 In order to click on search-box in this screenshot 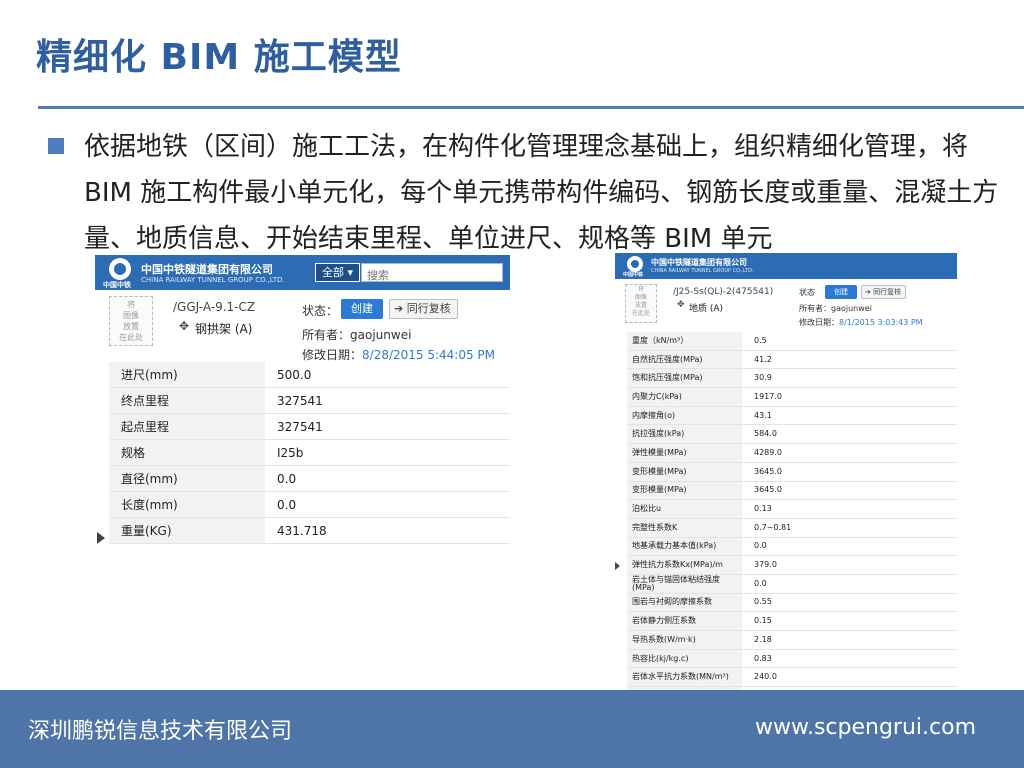, I will do `click(432, 273)`.